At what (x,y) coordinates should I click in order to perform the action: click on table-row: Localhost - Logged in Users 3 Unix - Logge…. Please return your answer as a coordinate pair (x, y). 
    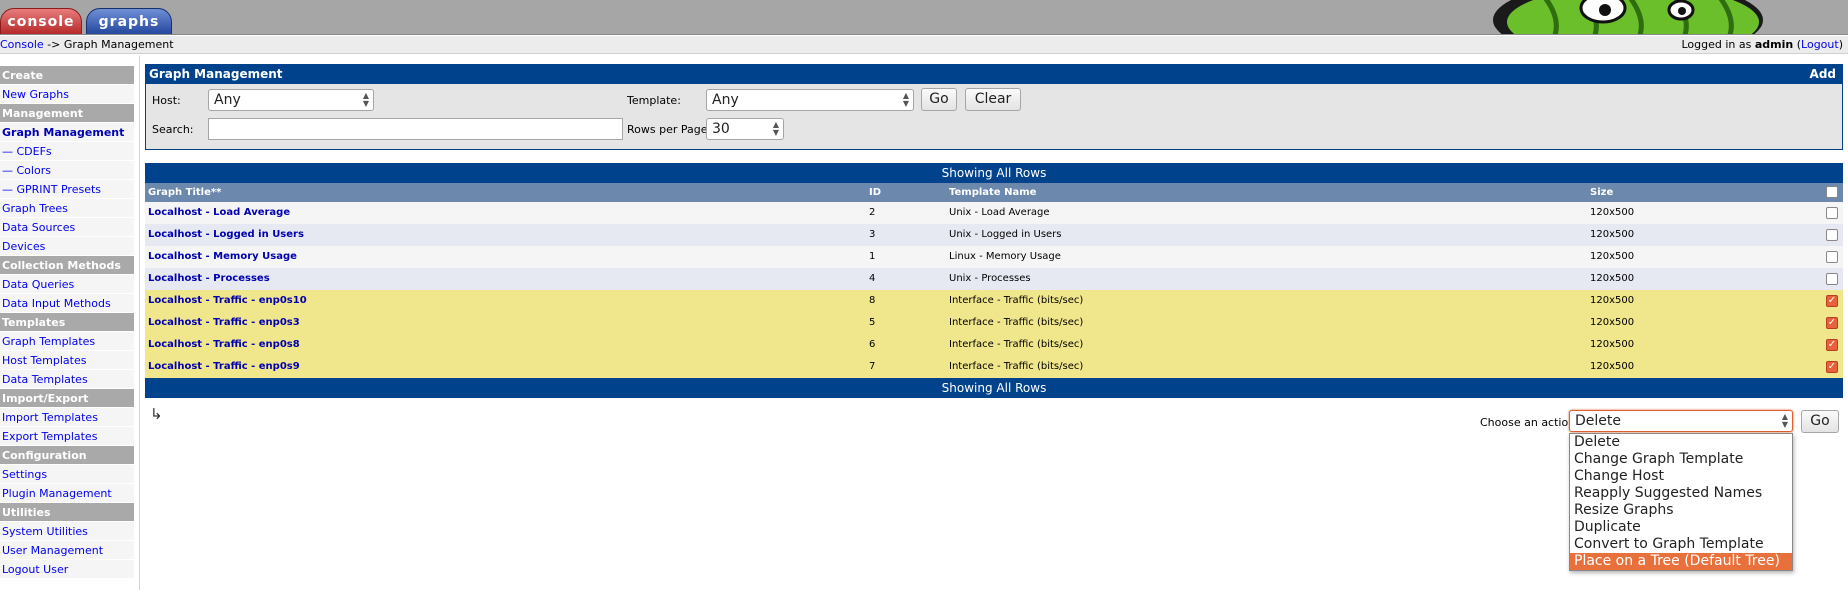
    Looking at the image, I should click on (994, 235).